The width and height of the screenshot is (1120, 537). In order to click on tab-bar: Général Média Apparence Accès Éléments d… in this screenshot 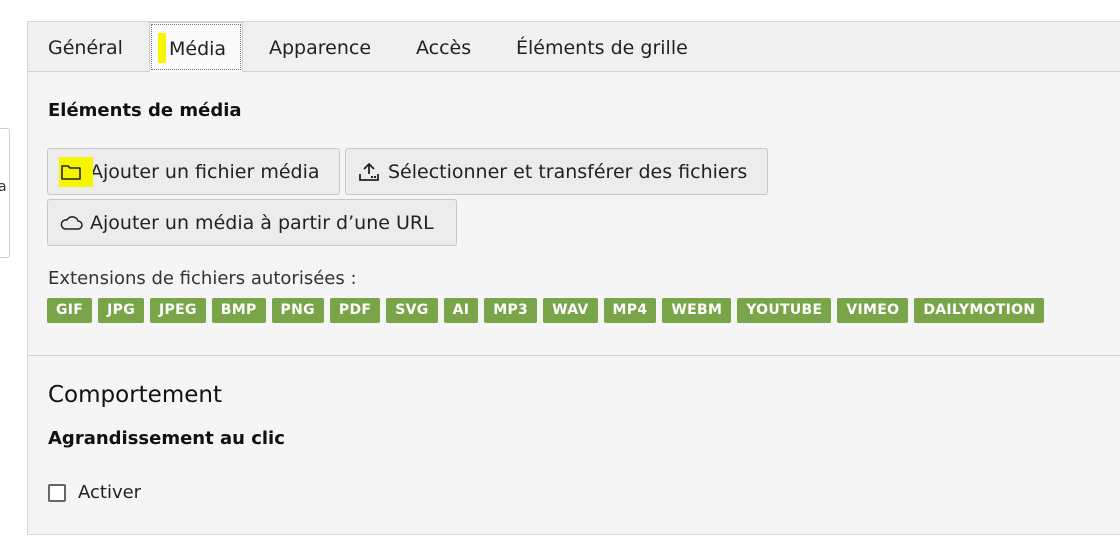, I will do `click(574, 47)`.